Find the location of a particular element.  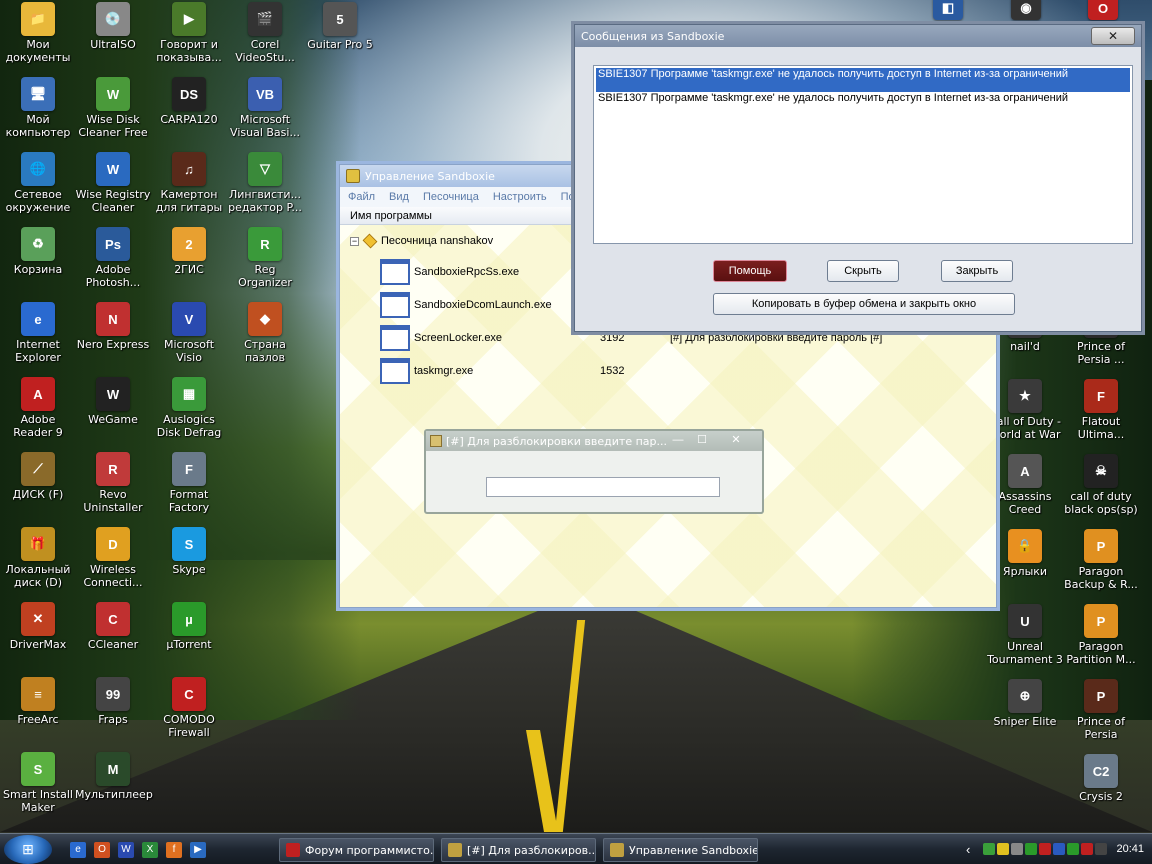

desktop-icon: W WeGame is located at coordinates (113, 401).